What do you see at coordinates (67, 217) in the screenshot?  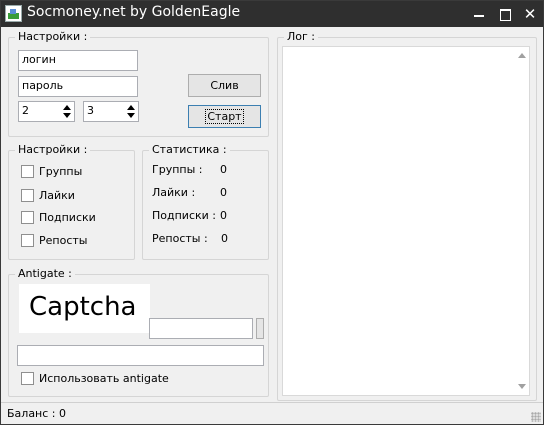 I see `subscriptions-checkbox-label: Подписки` at bounding box center [67, 217].